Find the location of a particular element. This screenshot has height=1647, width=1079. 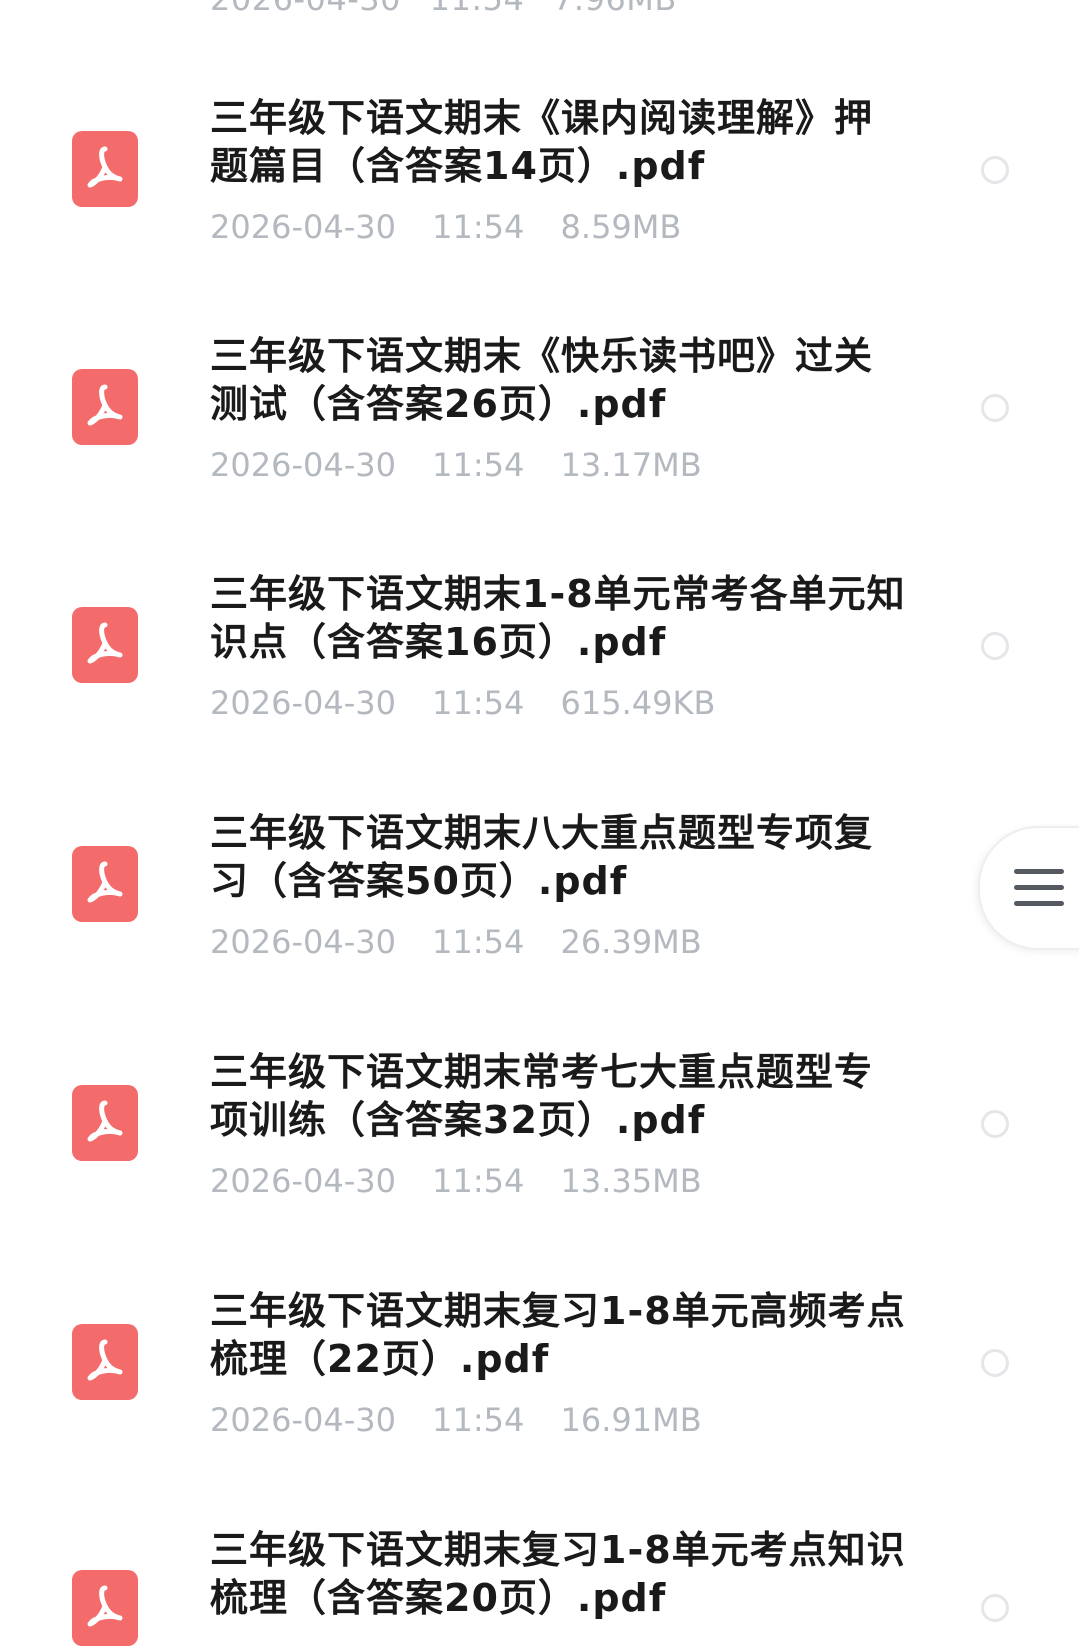

file-meta: 2026-04-30 11:54 13.35MB is located at coordinates (469, 1181).